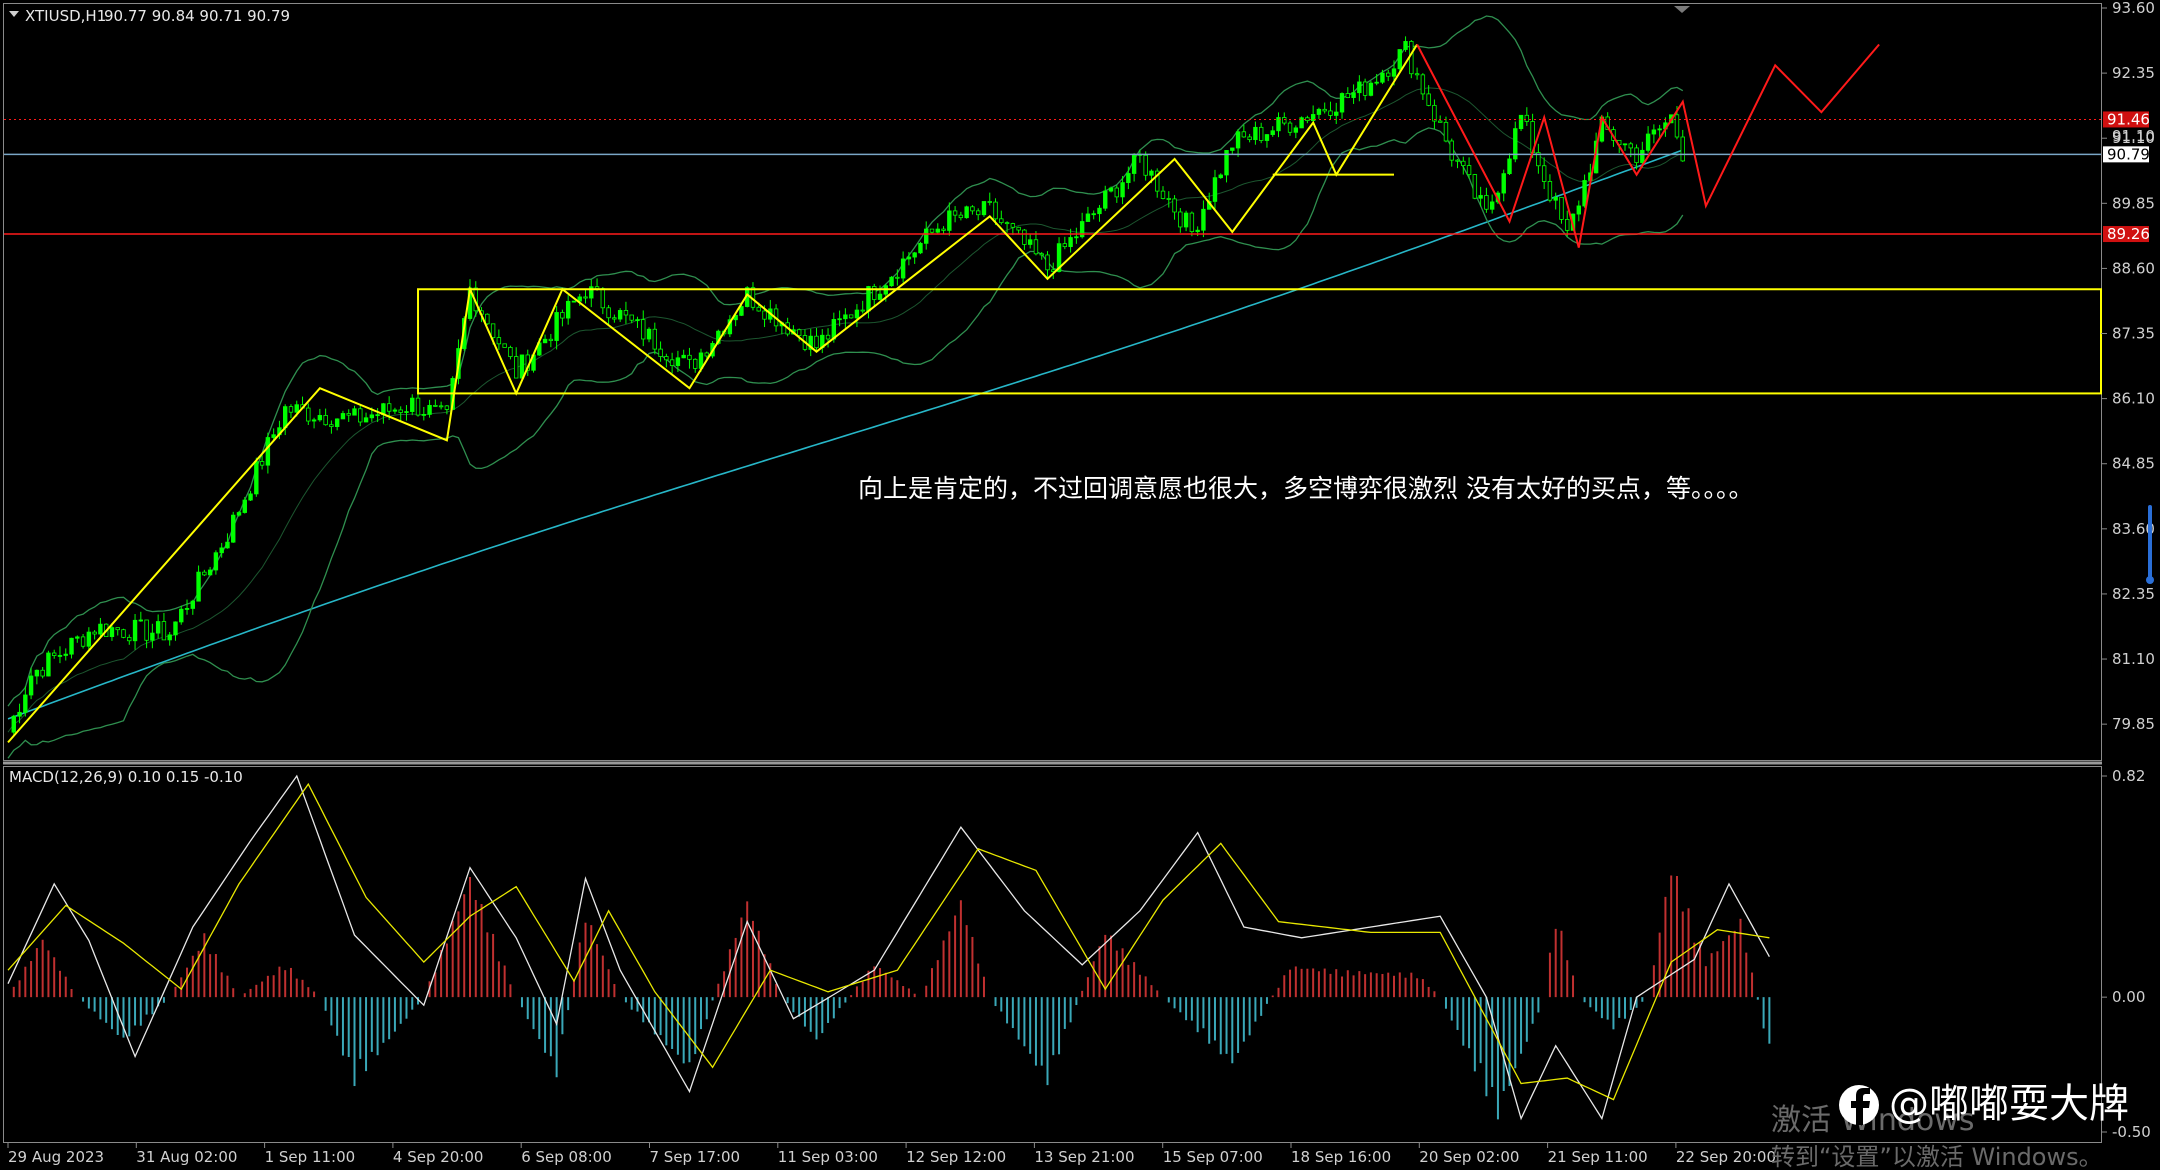 This screenshot has width=2160, height=1170. What do you see at coordinates (1084, 1157) in the screenshot?
I see `time-axis-label: 13 Sep 21:00` at bounding box center [1084, 1157].